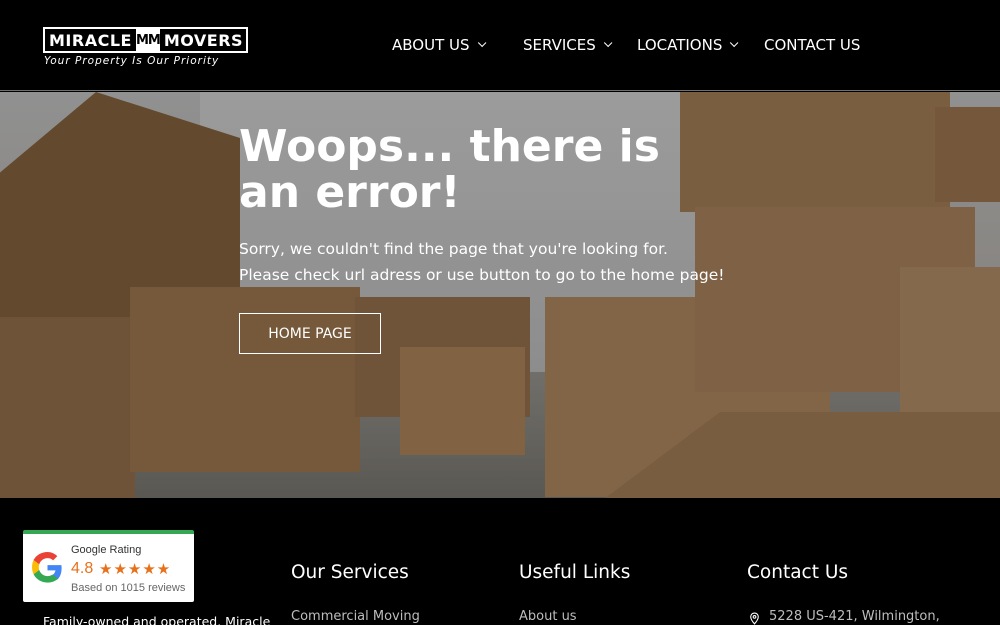  Describe the element at coordinates (82, 568) in the screenshot. I see `rating-score: 4.8` at that location.